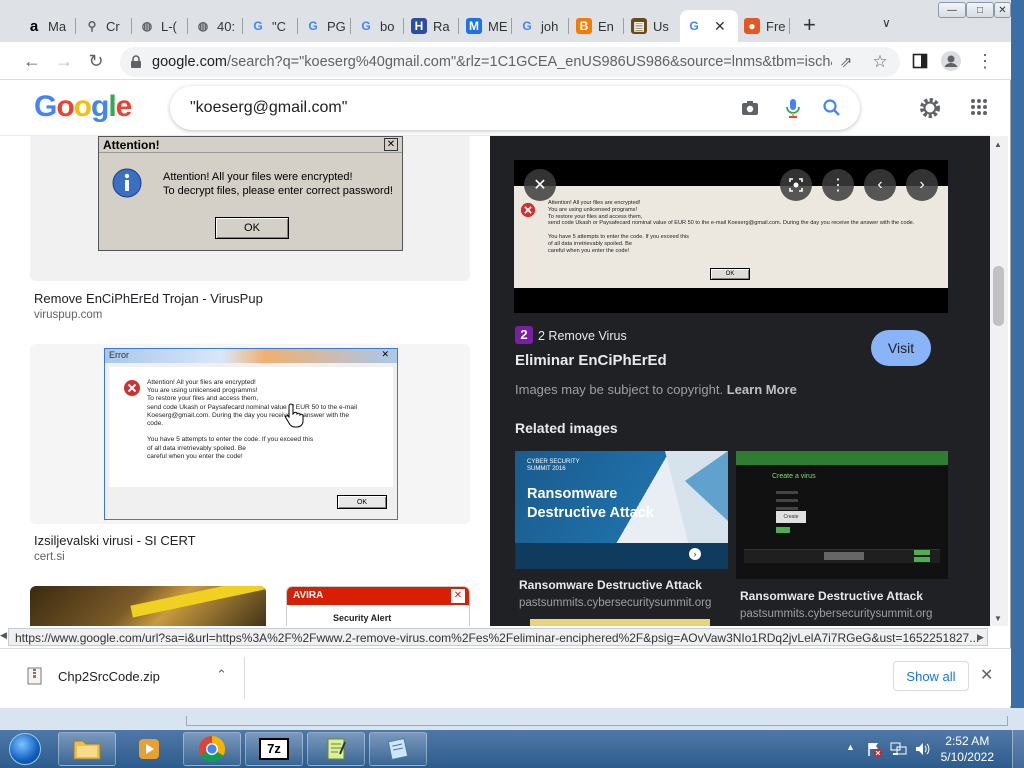  Describe the element at coordinates (49, 557) in the screenshot. I see `result-site: cert.si` at that location.